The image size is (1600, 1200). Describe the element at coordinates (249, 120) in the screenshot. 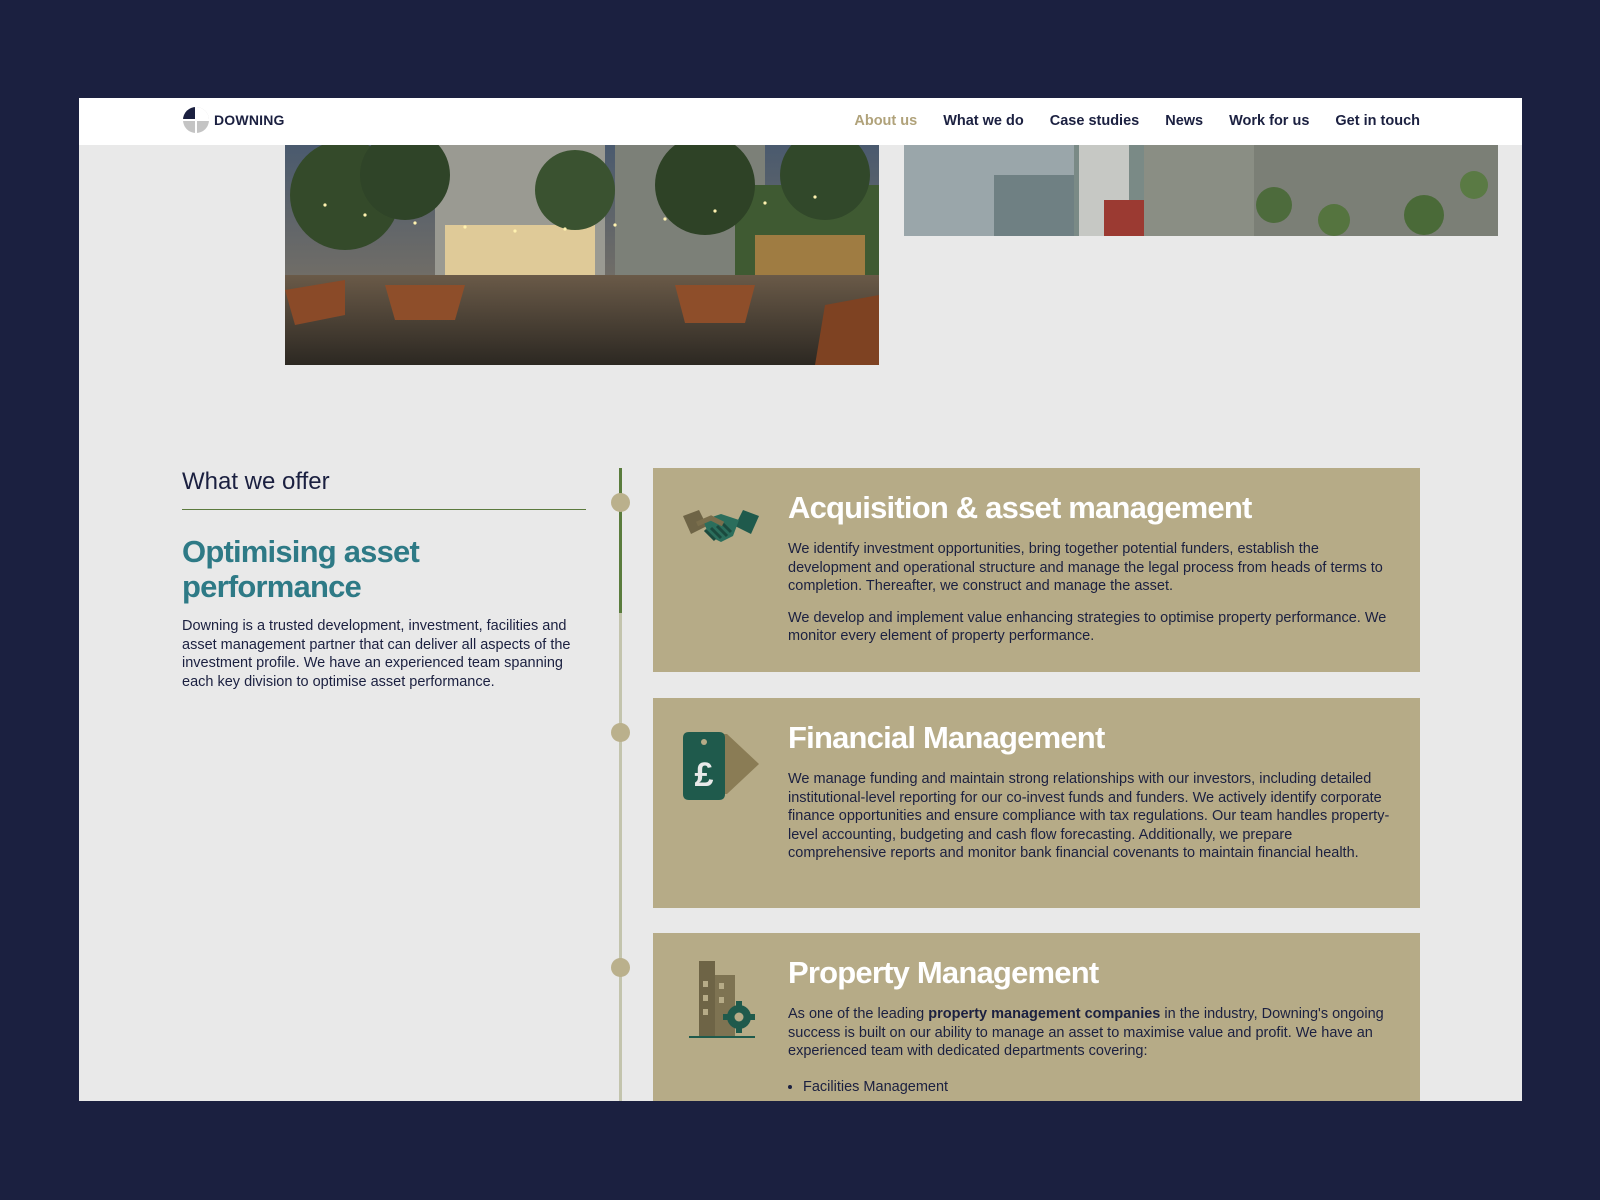

I see `logo-text: DOWNING` at that location.